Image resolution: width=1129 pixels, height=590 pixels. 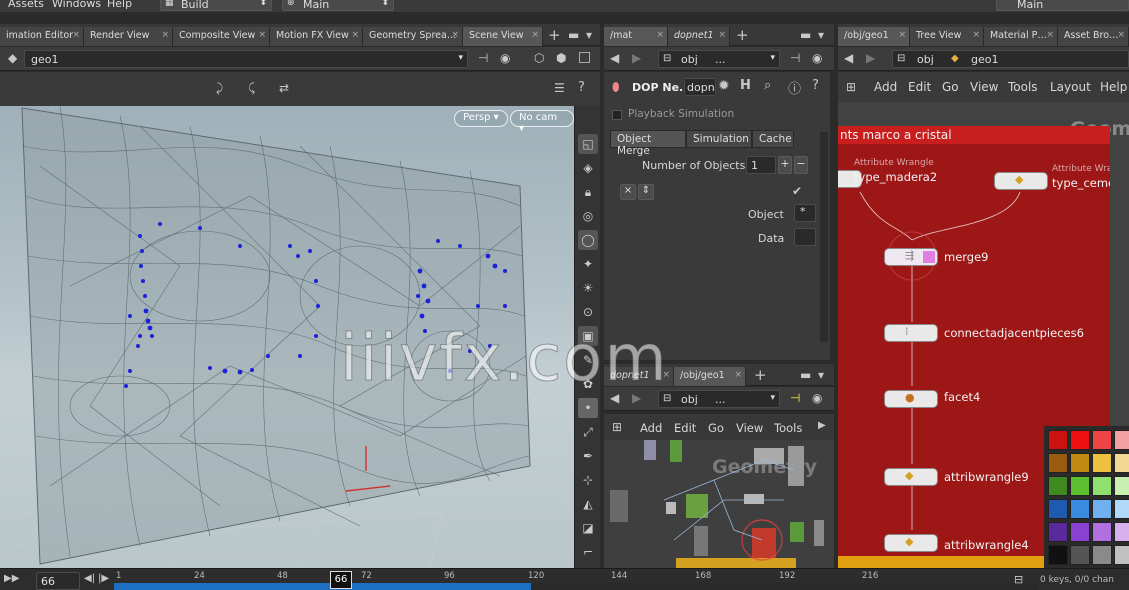 What do you see at coordinates (588, 240) in the screenshot?
I see `ring-icon: ◯` at bounding box center [588, 240].